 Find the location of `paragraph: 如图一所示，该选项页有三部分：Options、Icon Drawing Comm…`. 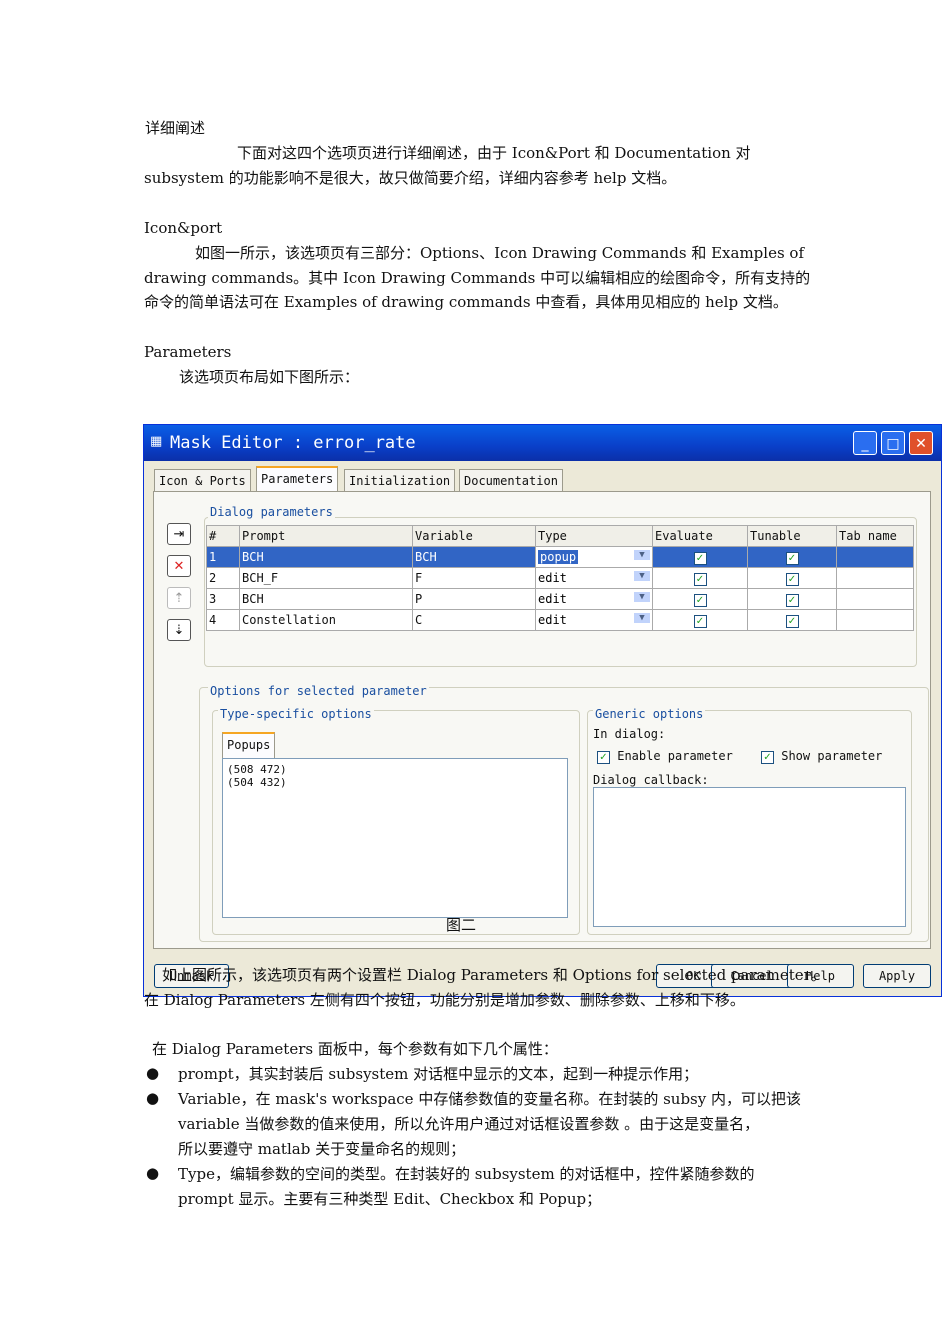

paragraph: 如图一所示，该选项页有三部分：Options、Icon Drawing Comm… is located at coordinates (500, 253).